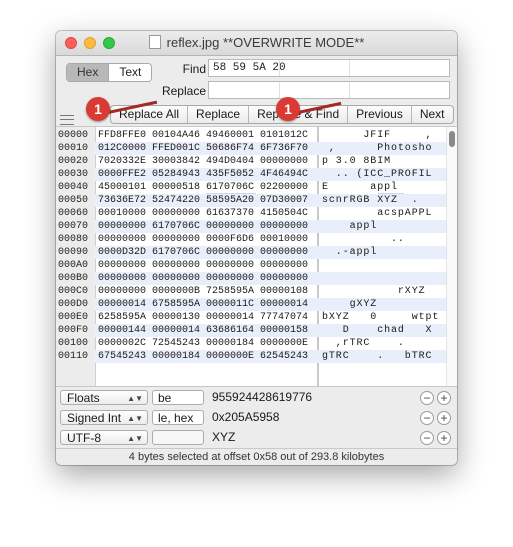 The width and height of the screenshot is (513, 547). Describe the element at coordinates (381, 343) in the screenshot. I see `row-ascii: ,rTRC .` at that location.